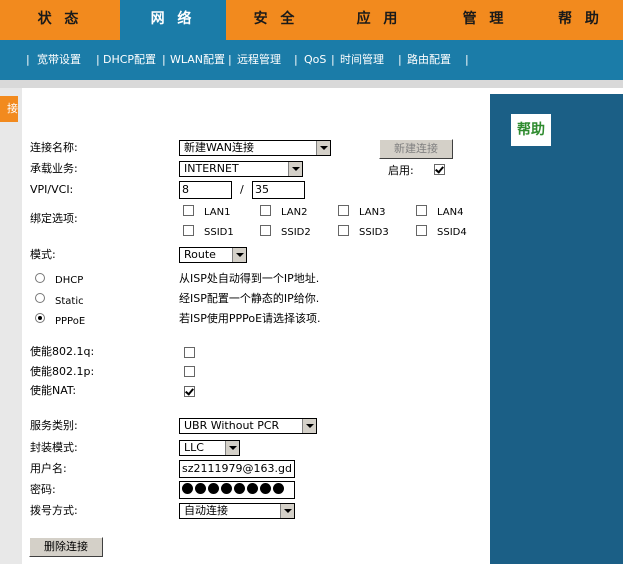 This screenshot has height=564, width=623. I want to click on encapsulation-select: LLC, so click(209, 448).